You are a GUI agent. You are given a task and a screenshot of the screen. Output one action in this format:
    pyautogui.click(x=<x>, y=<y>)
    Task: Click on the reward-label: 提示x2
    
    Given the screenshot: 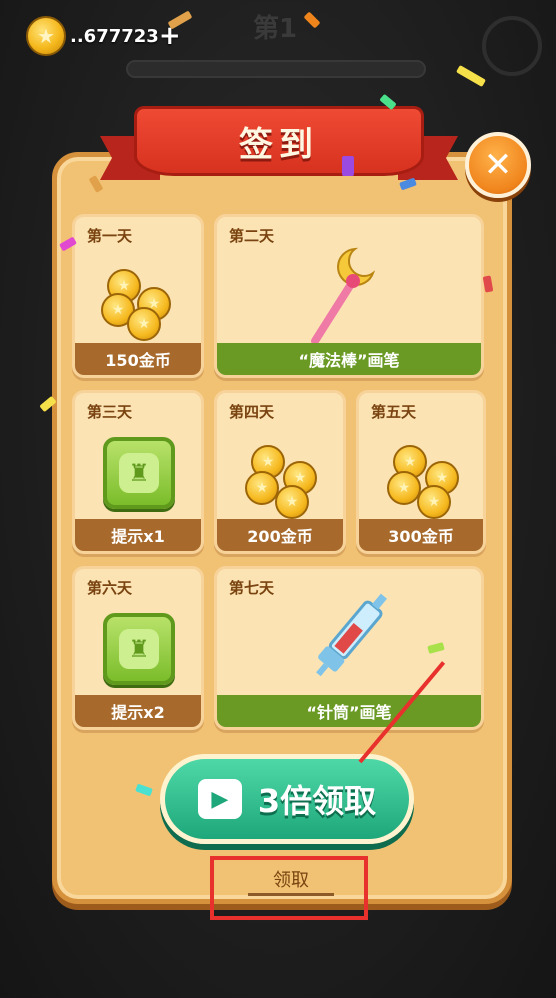 What is the action you would take?
    pyautogui.click(x=138, y=711)
    